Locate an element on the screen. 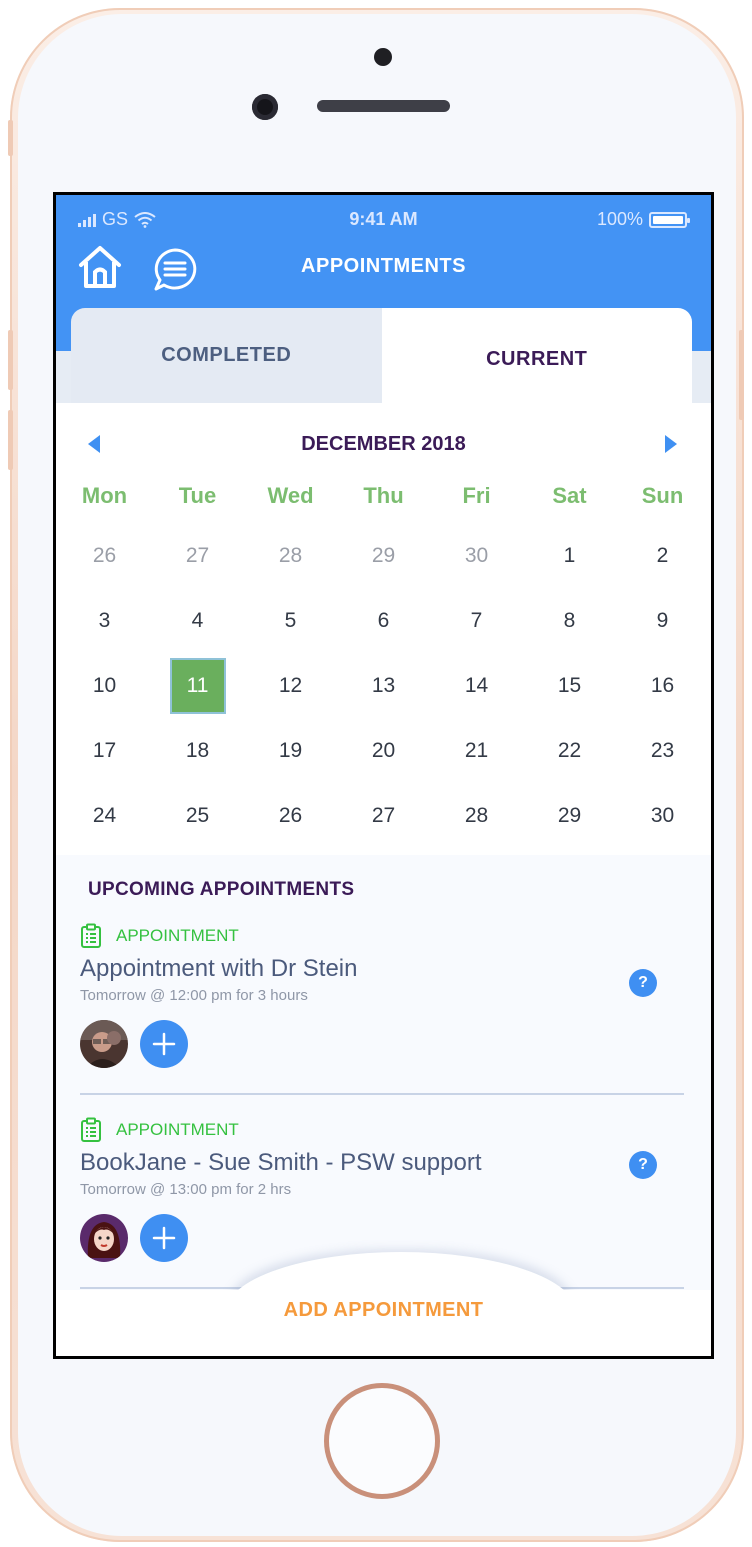 Image resolution: width=752 pixels, height=1547 pixels. selected-day-label: 11 is located at coordinates (197, 685).